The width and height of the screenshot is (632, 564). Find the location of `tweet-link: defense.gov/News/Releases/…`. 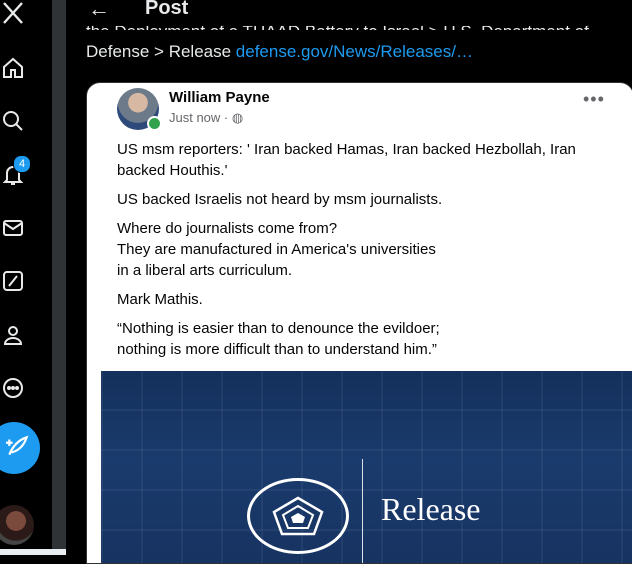

tweet-link: defense.gov/News/Releases/… is located at coordinates (354, 51).